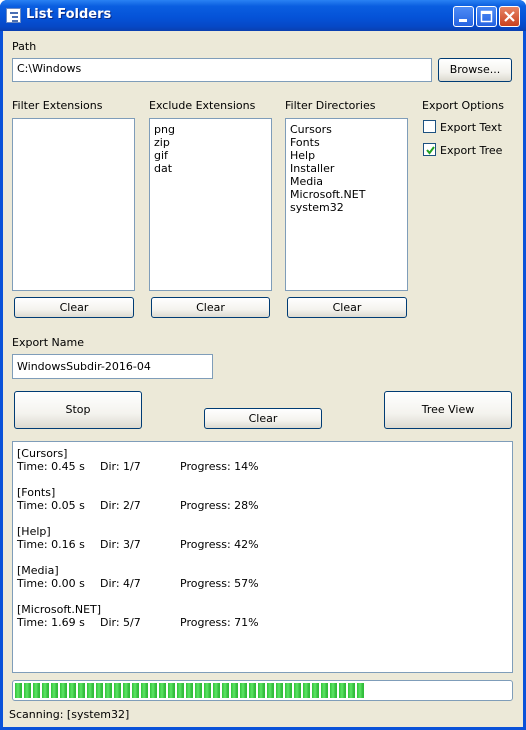  Describe the element at coordinates (120, 466) in the screenshot. I see `log-entry-dir: Dir: 1/7` at that location.